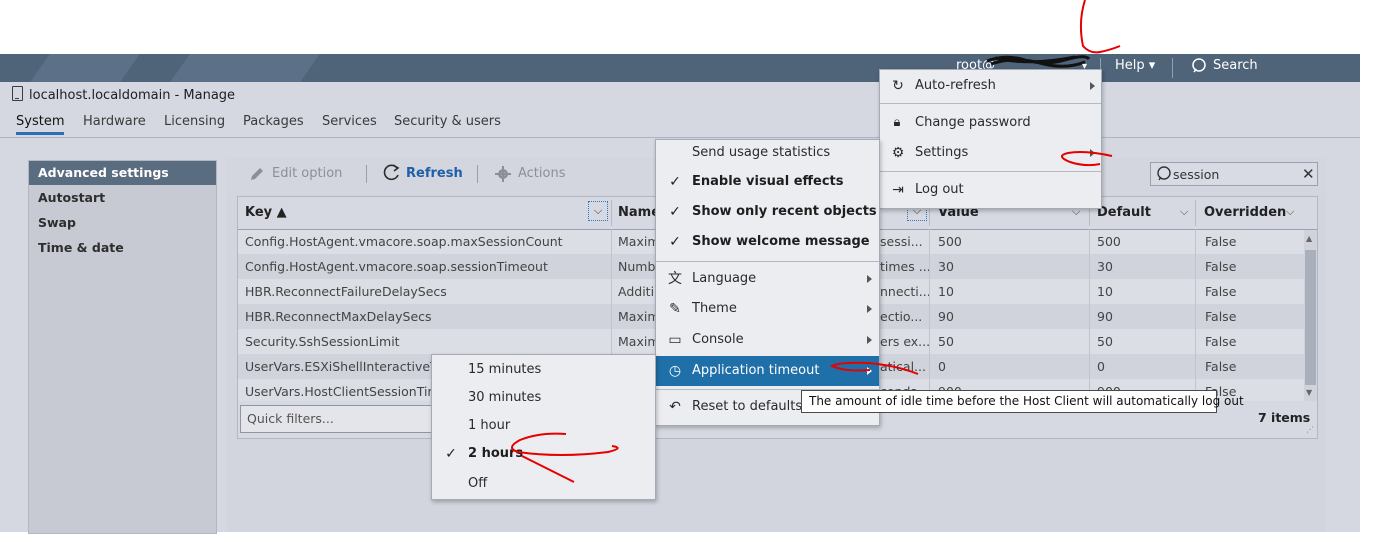 The height and width of the screenshot is (534, 1376). Describe the element at coordinates (565, 457) in the screenshot. I see `annotation-arrow-2-hours` at that location.